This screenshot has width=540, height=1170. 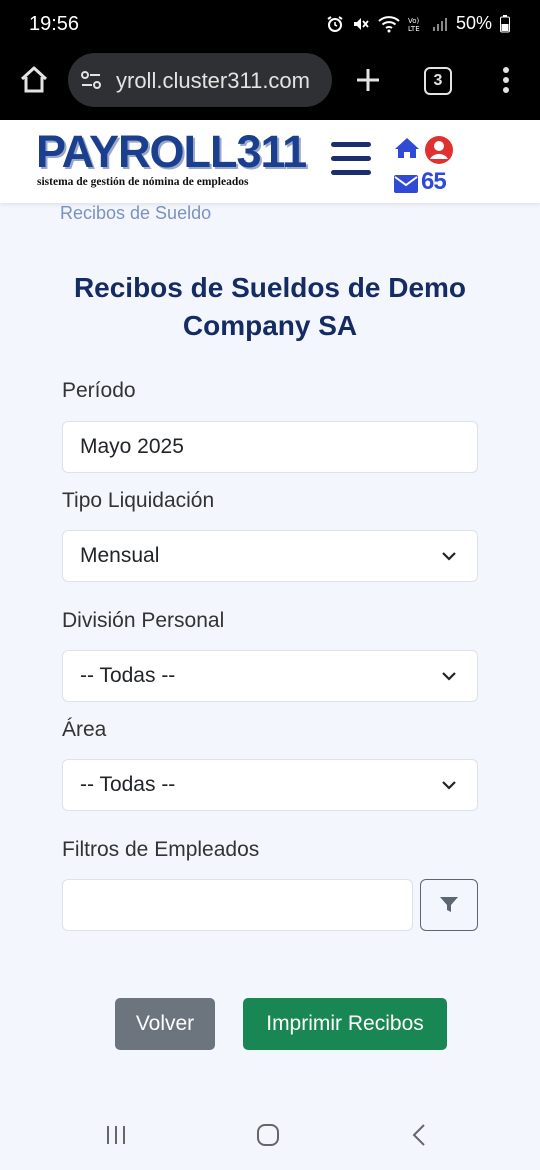 What do you see at coordinates (434, 182) in the screenshot?
I see `messages-count: 65` at bounding box center [434, 182].